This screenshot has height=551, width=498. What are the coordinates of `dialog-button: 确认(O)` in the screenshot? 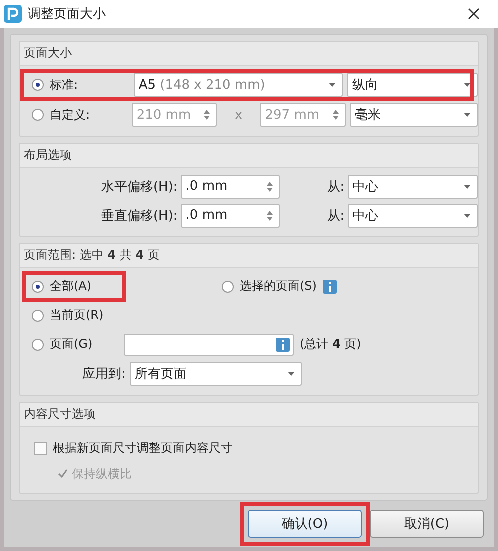 It's located at (305, 524).